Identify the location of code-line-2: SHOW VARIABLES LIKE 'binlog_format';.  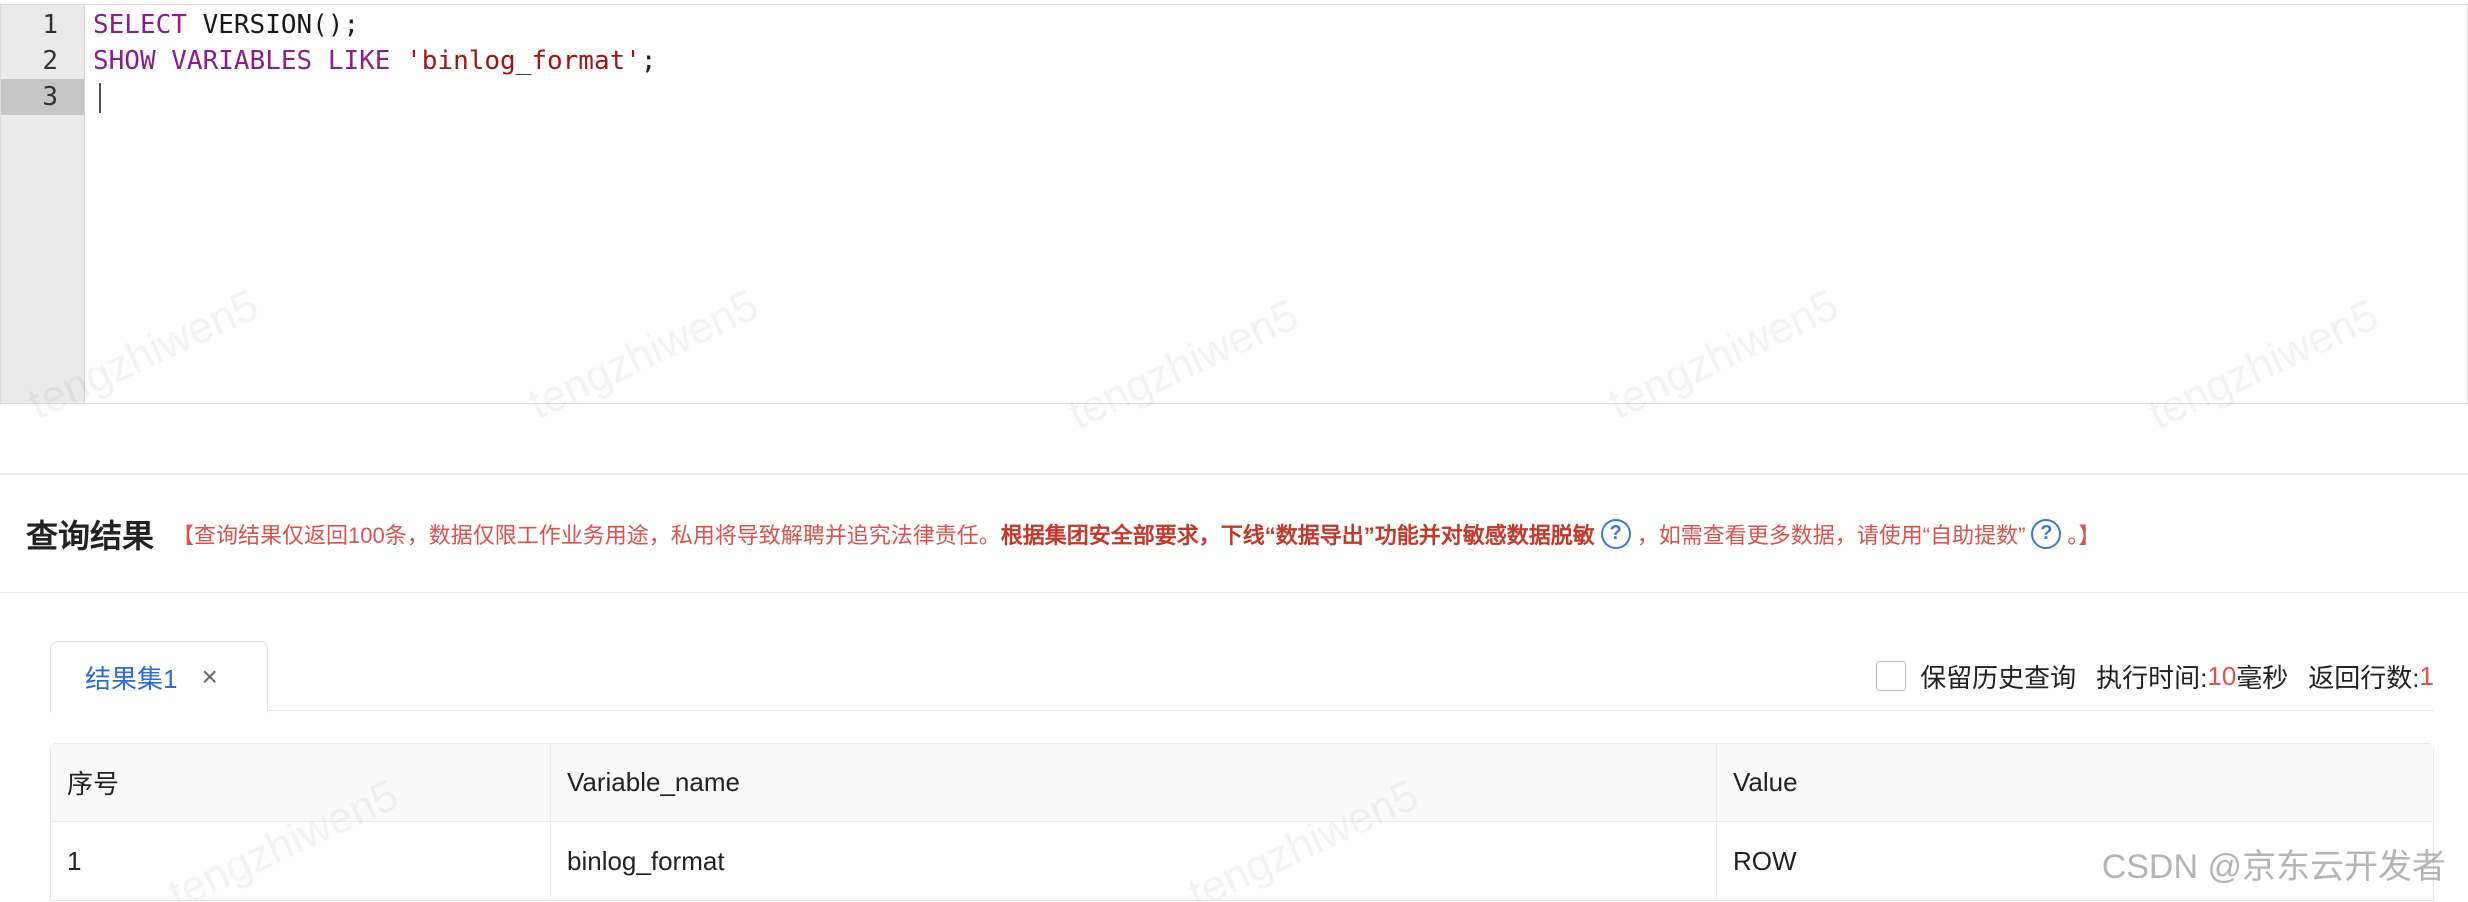
(1280, 61).